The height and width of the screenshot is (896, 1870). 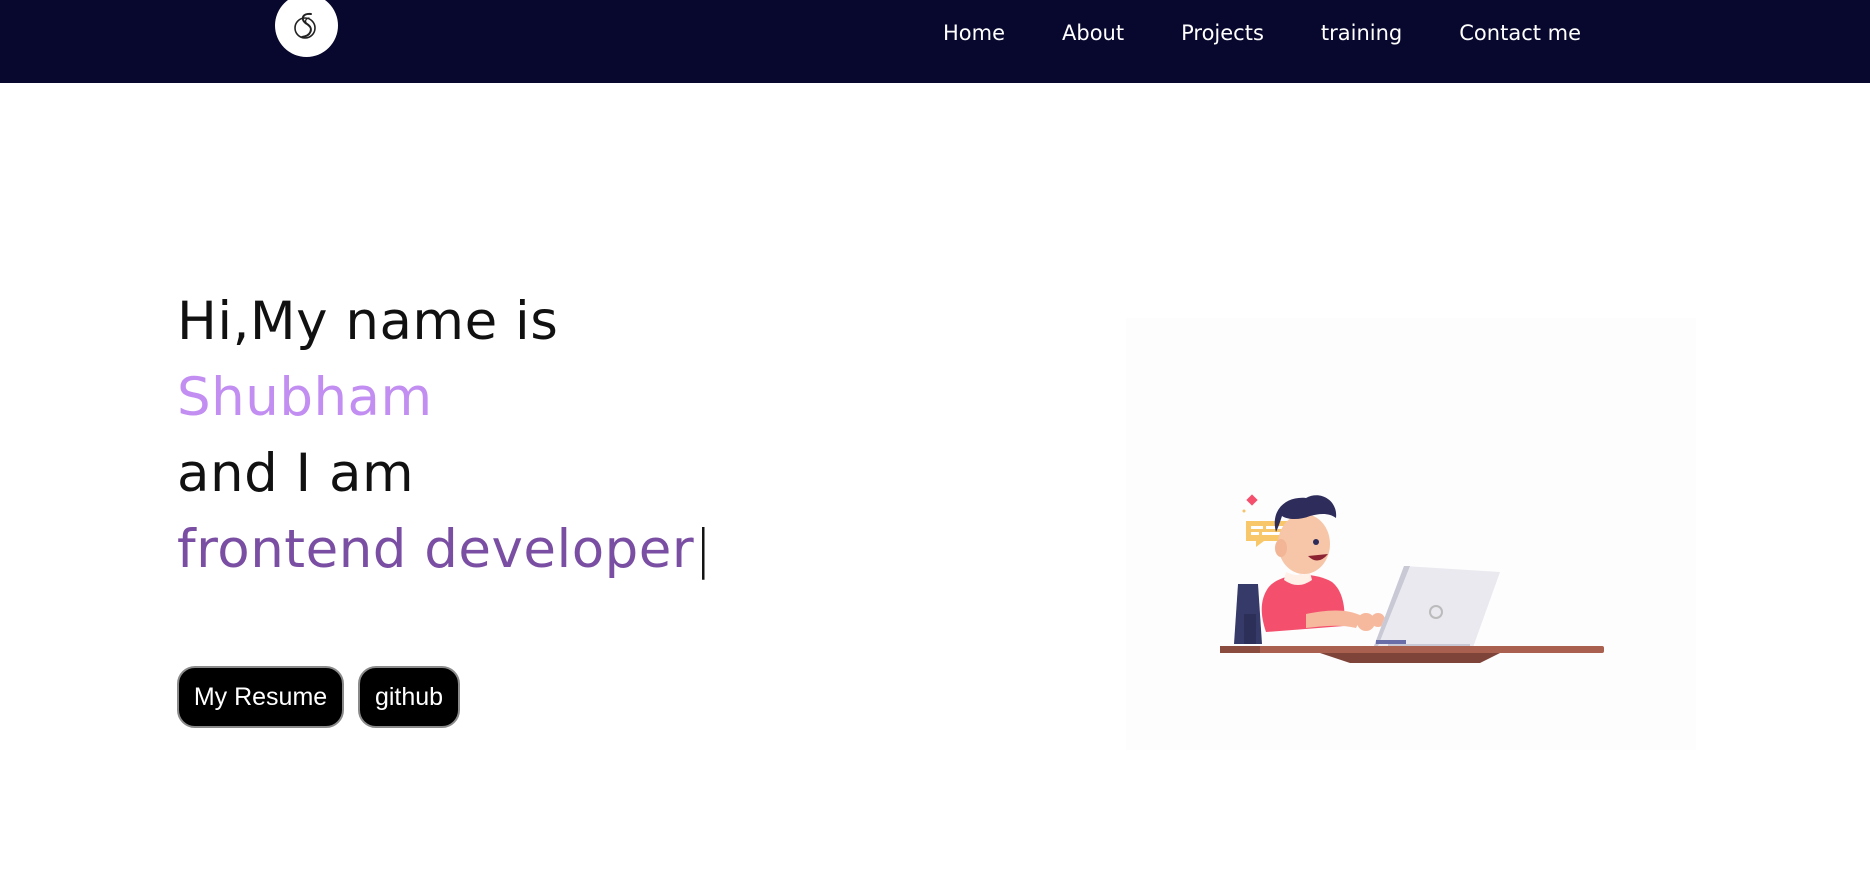 What do you see at coordinates (1412, 578) in the screenshot?
I see `developer-illustration-svg` at bounding box center [1412, 578].